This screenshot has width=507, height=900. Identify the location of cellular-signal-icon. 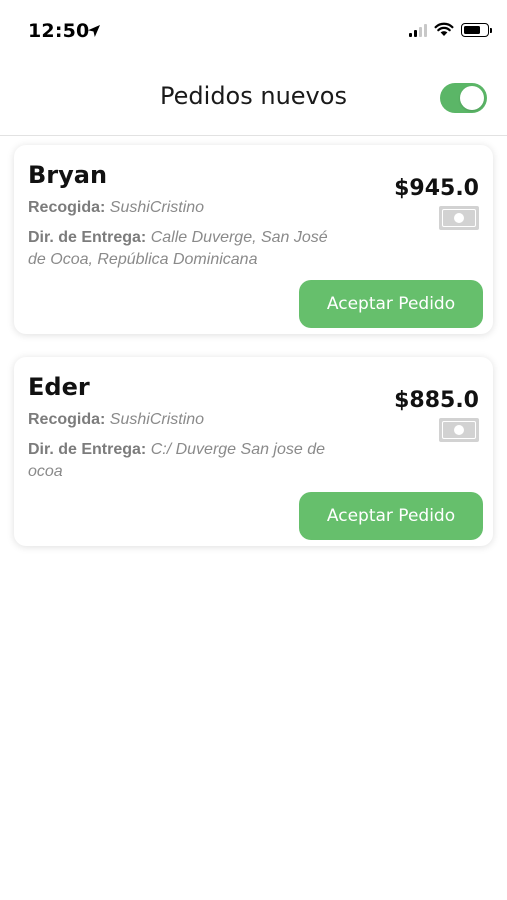
(418, 30).